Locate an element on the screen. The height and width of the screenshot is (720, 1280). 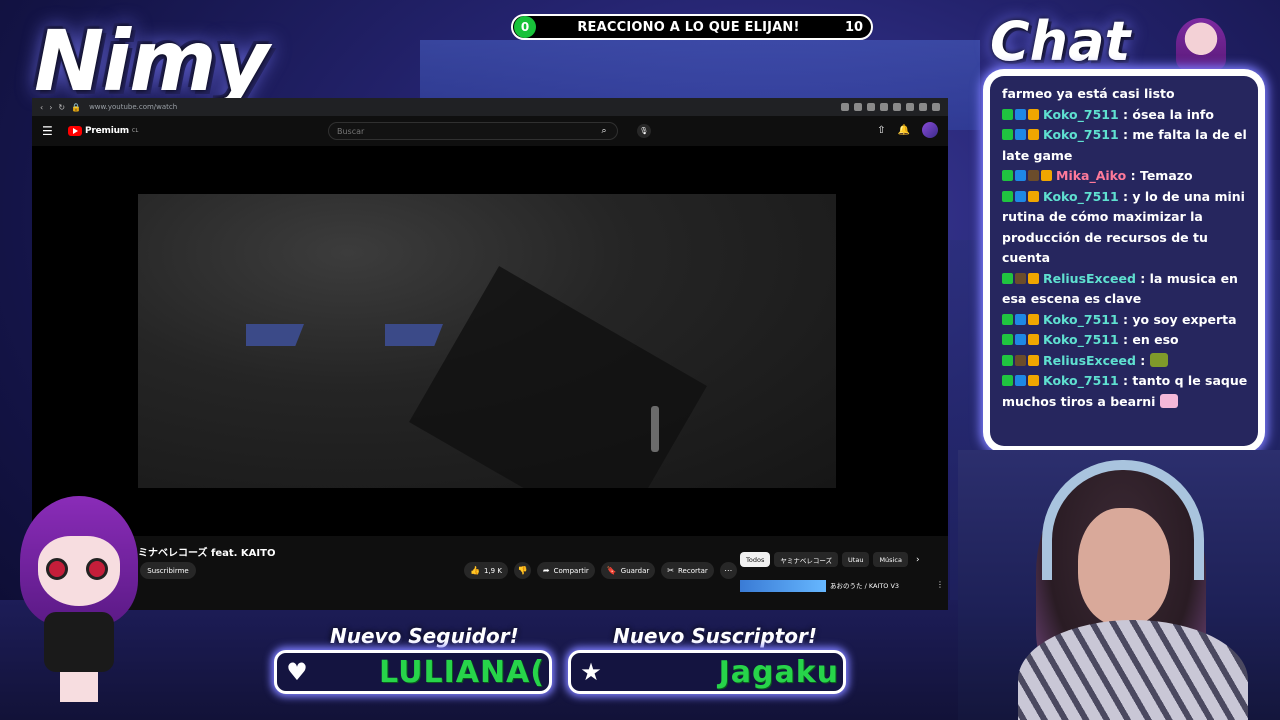
like-button: 👍 1,9 K is located at coordinates (486, 570).